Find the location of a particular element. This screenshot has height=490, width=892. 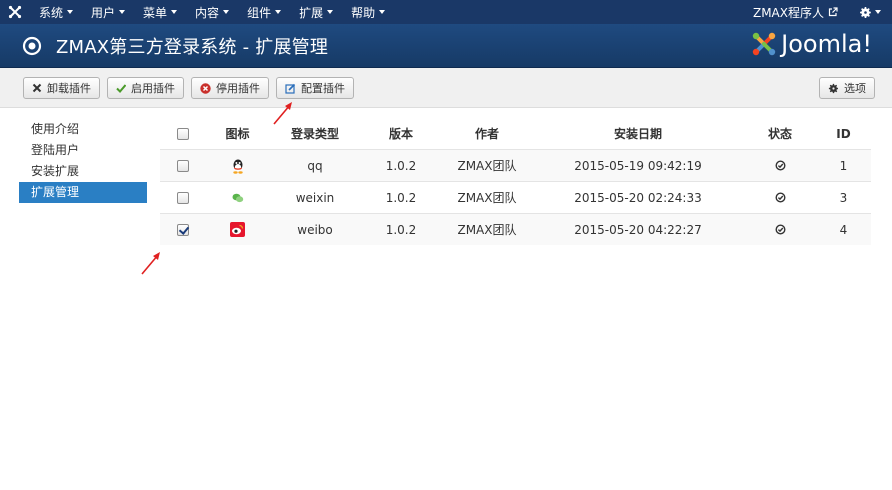

menu-users: 用户 is located at coordinates (108, 12).